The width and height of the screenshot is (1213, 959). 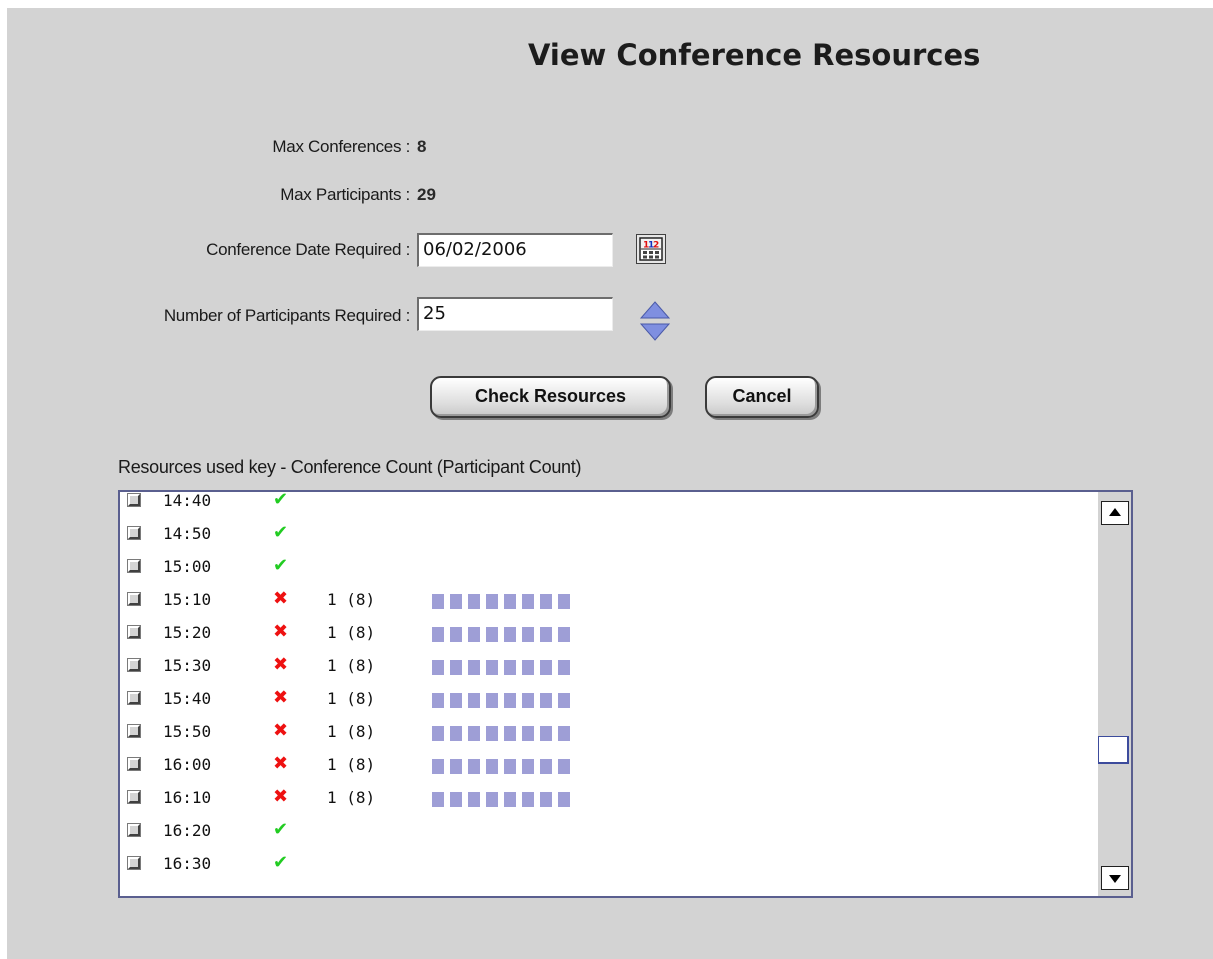 I want to click on slot-time: 15:10, so click(x=187, y=599).